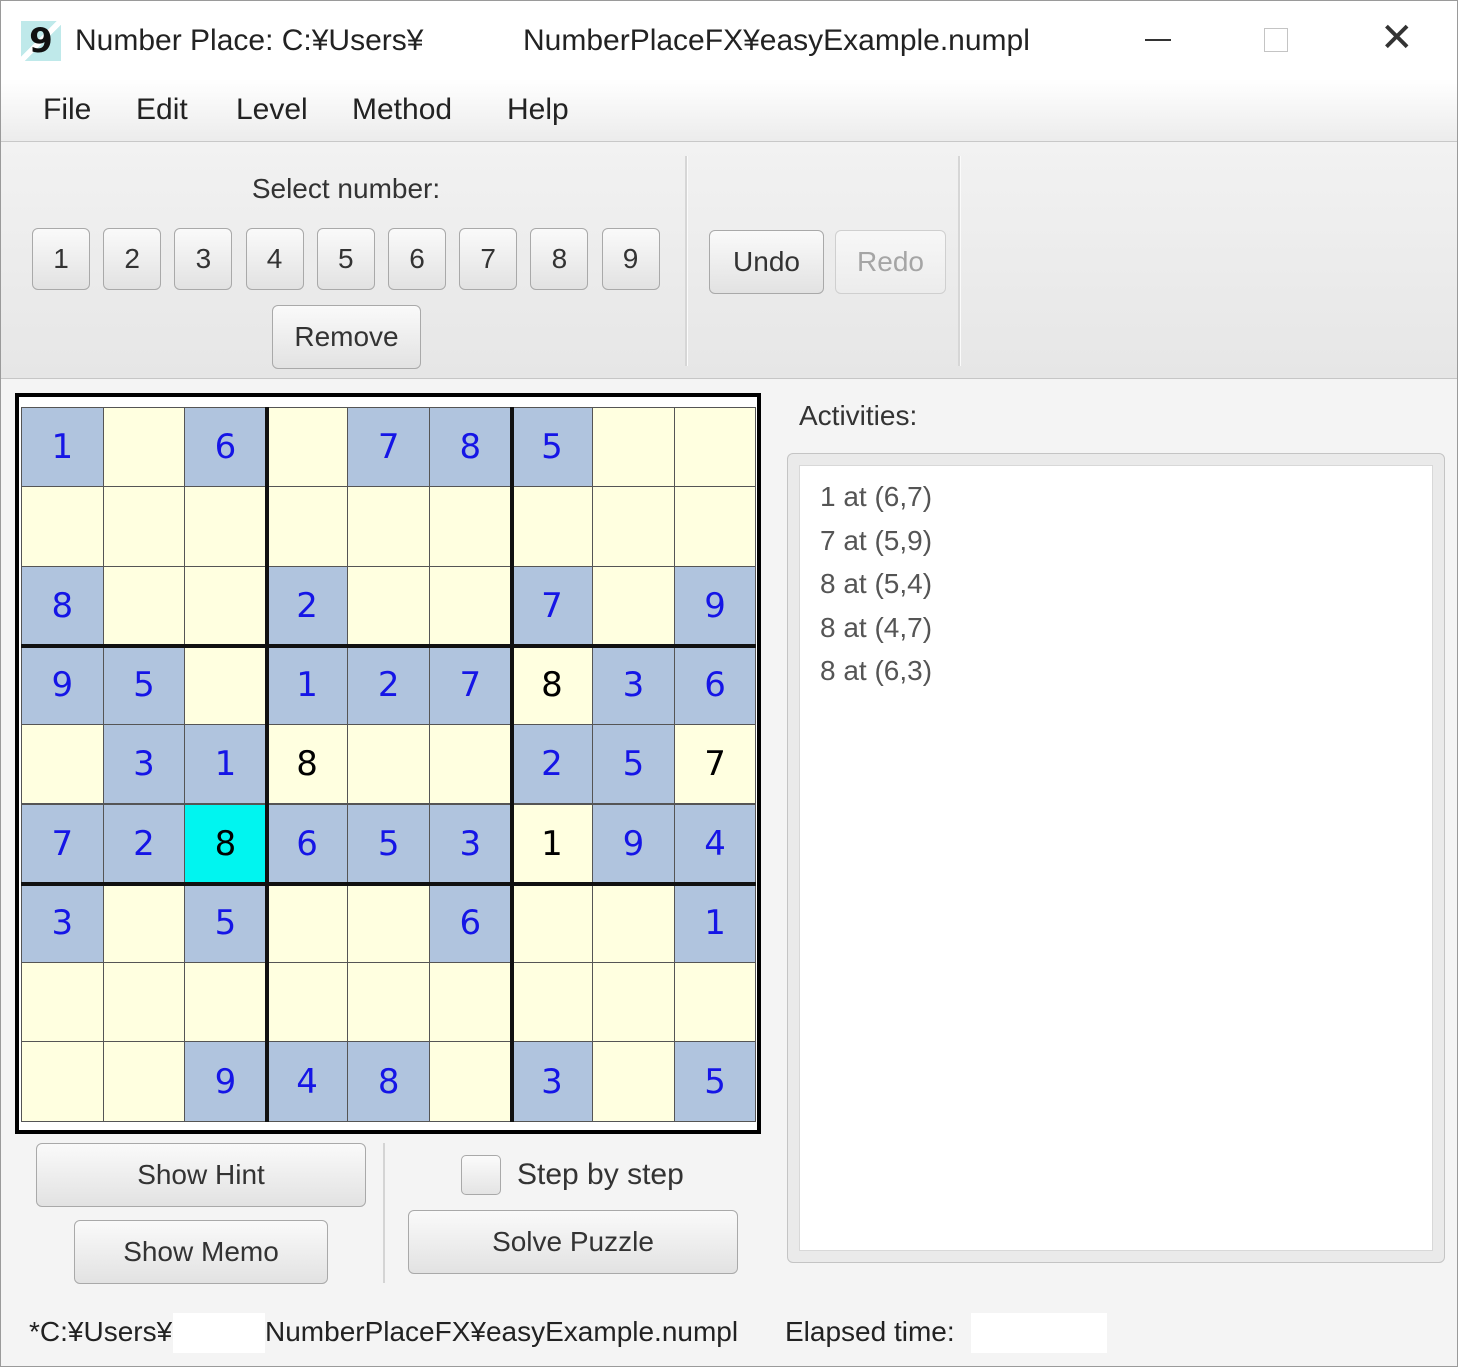 The width and height of the screenshot is (1458, 1367). I want to click on show-hint-button: Show Hint, so click(201, 1175).